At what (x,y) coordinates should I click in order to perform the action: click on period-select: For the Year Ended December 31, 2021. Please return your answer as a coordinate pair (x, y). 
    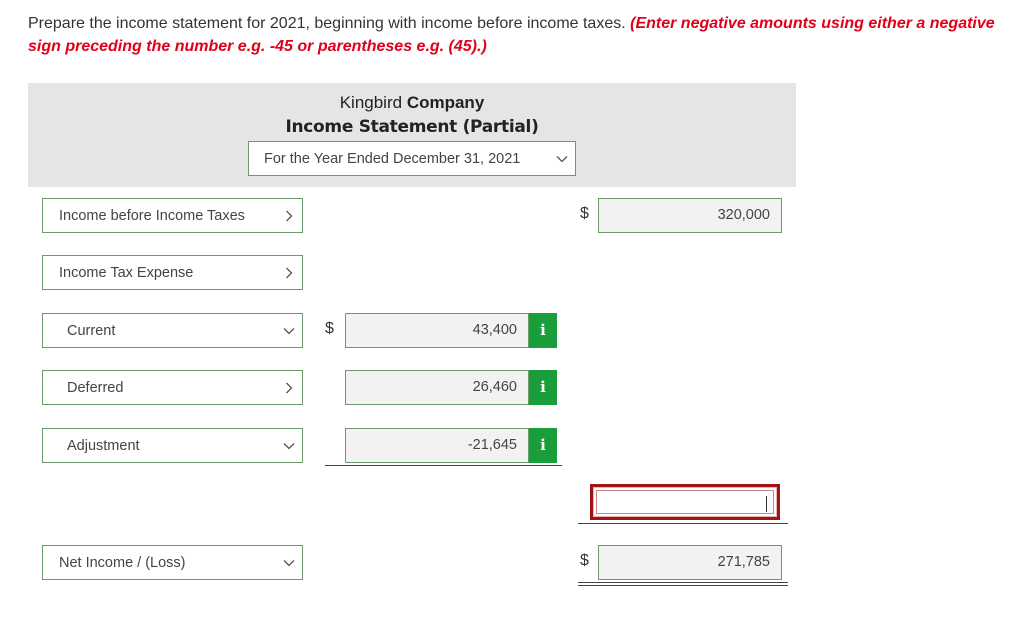
    Looking at the image, I should click on (412, 158).